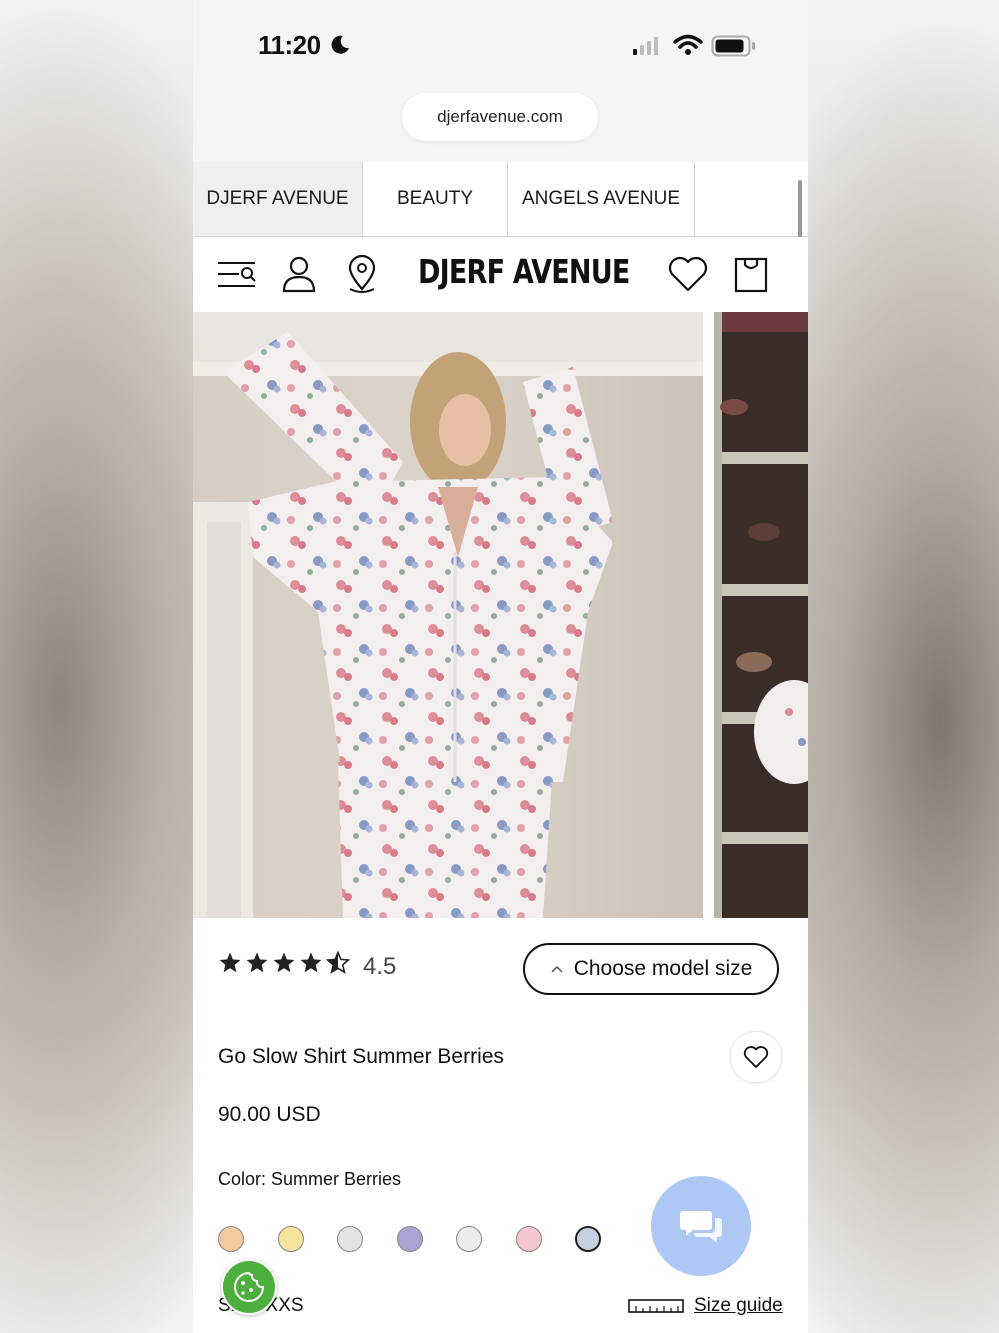  What do you see at coordinates (500, 45) in the screenshot?
I see `status-bar: 11:20` at bounding box center [500, 45].